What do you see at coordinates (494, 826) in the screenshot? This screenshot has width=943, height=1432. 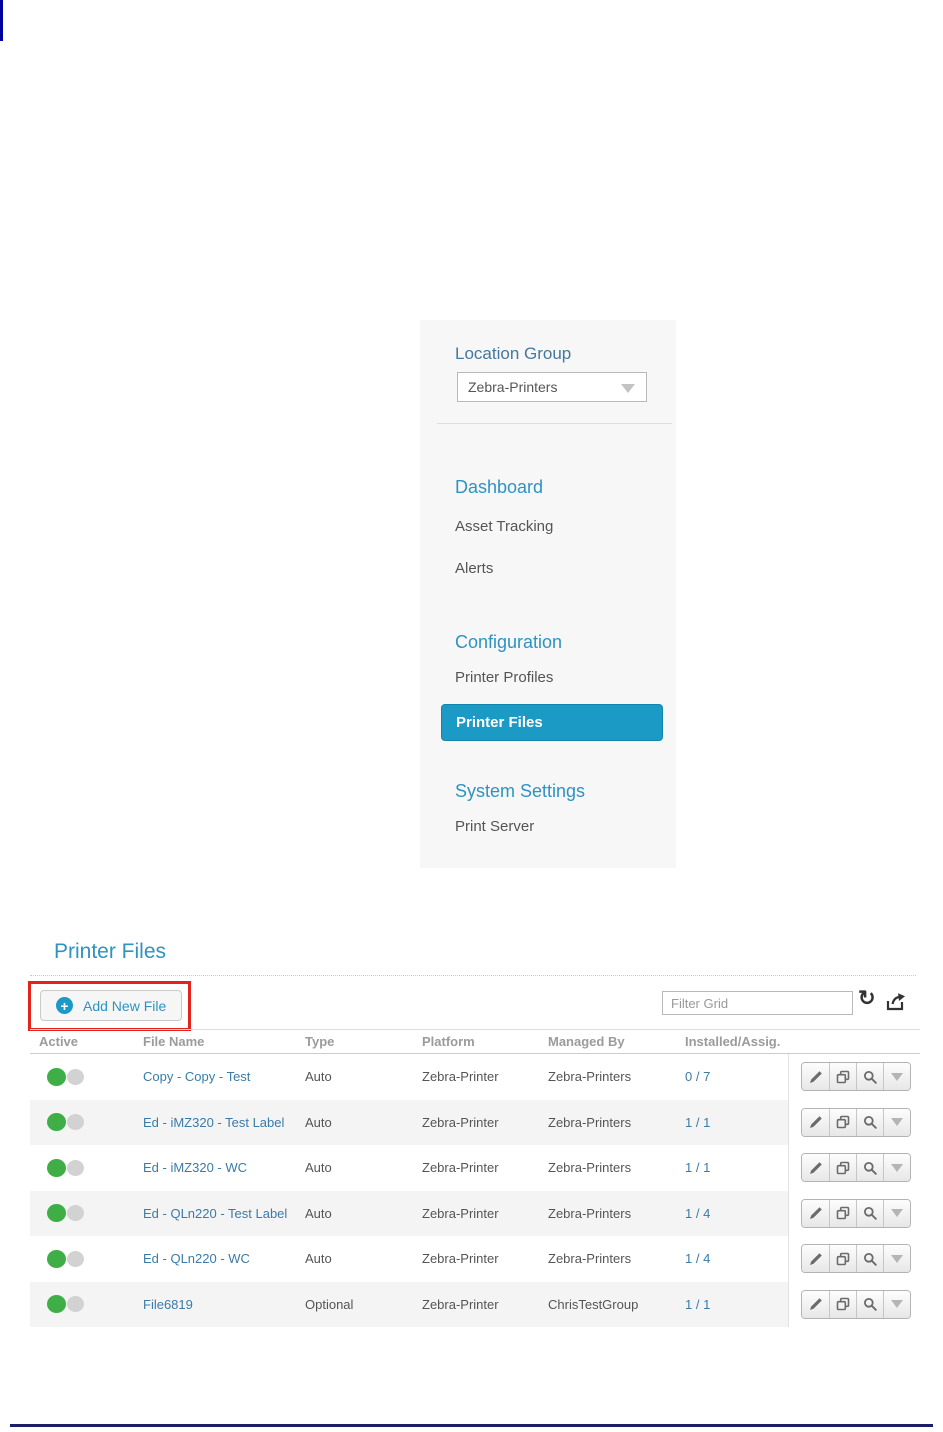 I see `sidebar-item-print-server: Print Server` at bounding box center [494, 826].